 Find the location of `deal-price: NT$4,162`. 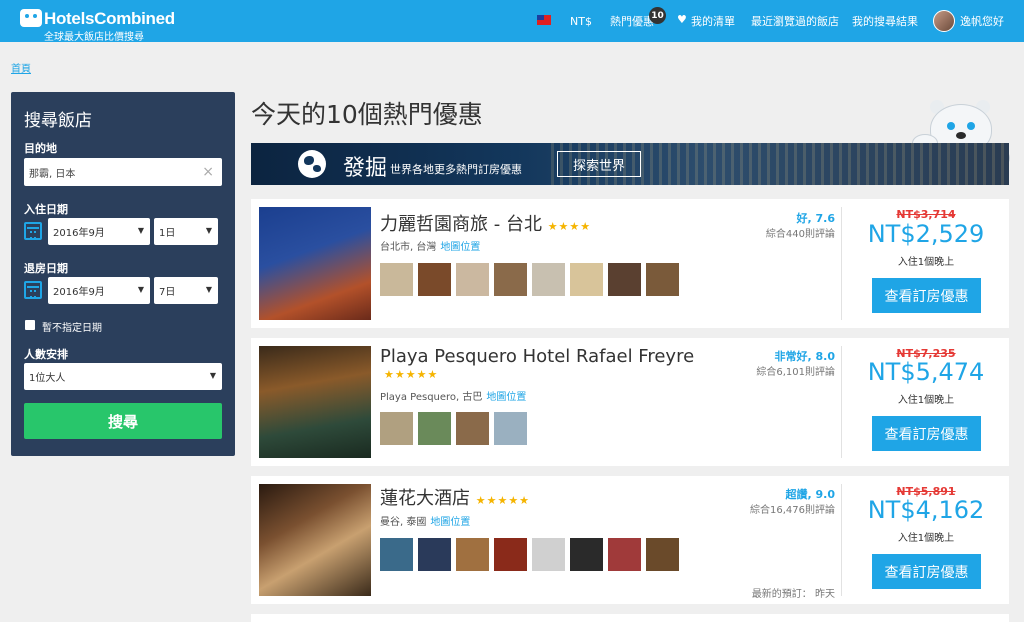

deal-price: NT$4,162 is located at coordinates (926, 510).